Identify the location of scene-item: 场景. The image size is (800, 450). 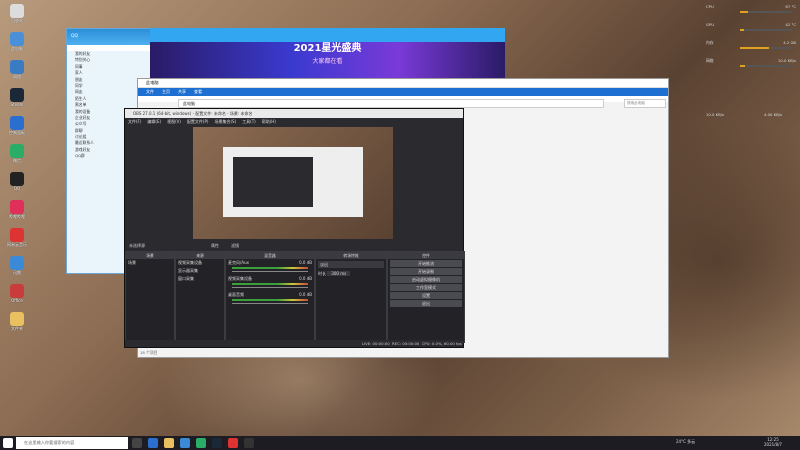
(150, 263).